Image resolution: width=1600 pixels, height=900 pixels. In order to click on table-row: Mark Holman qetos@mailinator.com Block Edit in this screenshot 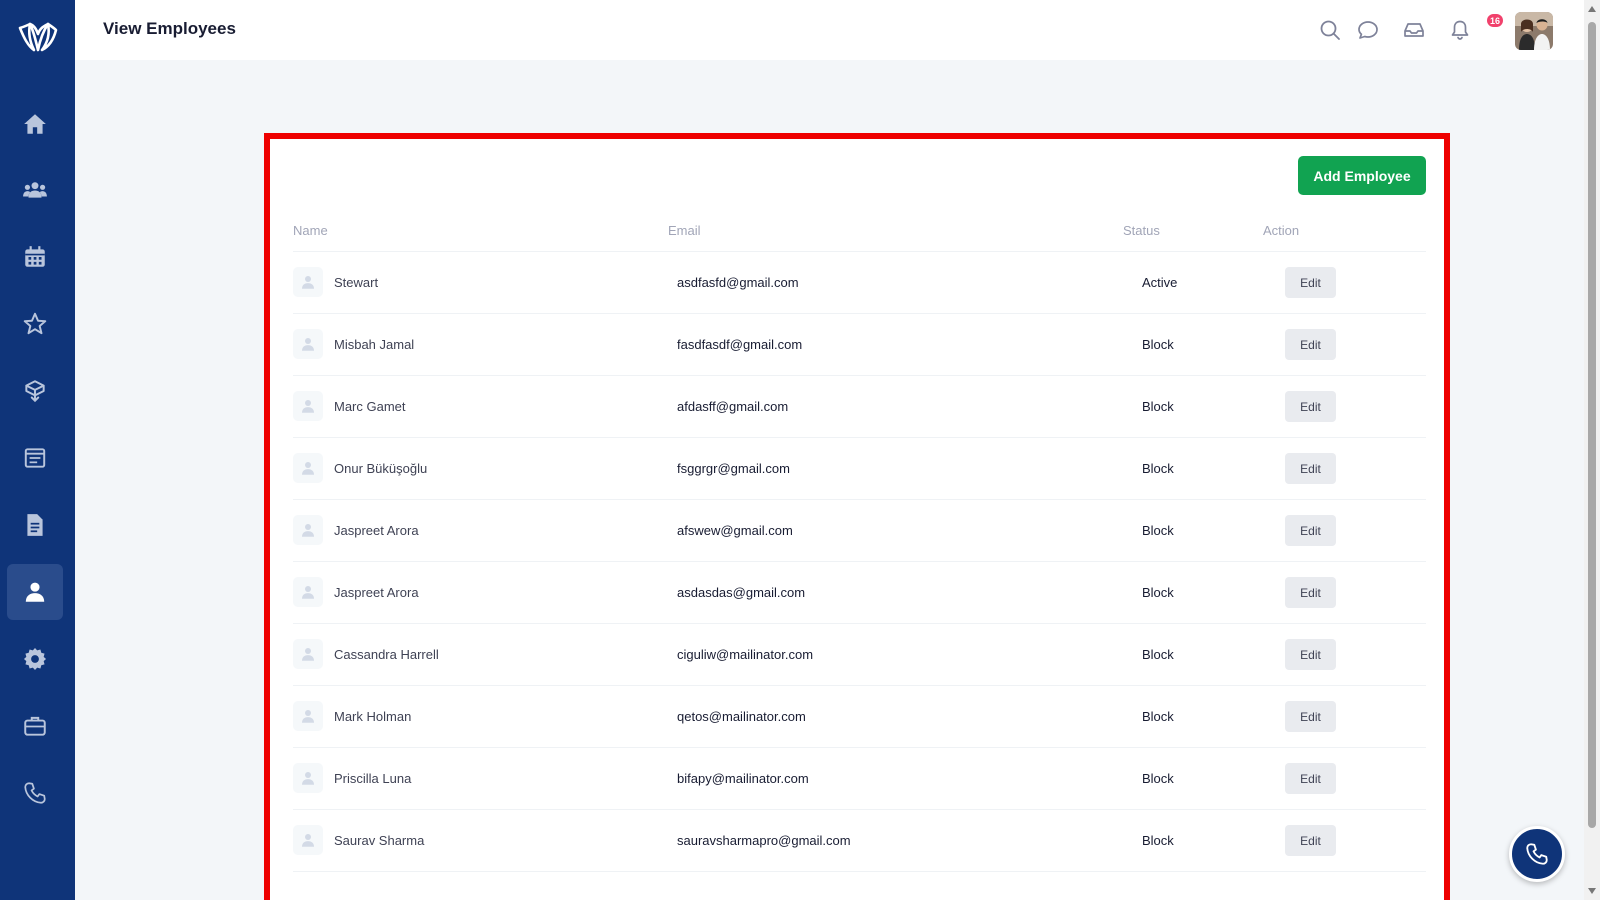, I will do `click(859, 717)`.